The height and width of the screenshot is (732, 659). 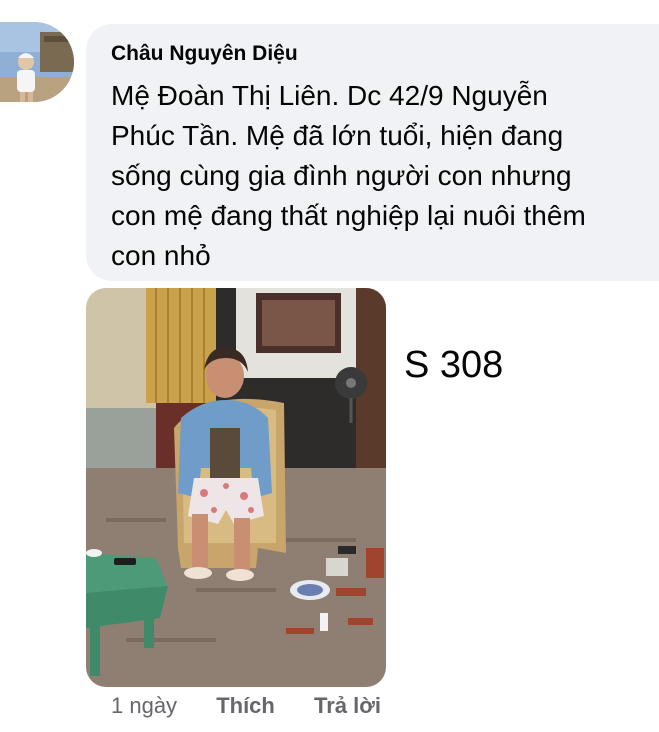 What do you see at coordinates (454, 365) in the screenshot?
I see `attachment-code-label: S 308` at bounding box center [454, 365].